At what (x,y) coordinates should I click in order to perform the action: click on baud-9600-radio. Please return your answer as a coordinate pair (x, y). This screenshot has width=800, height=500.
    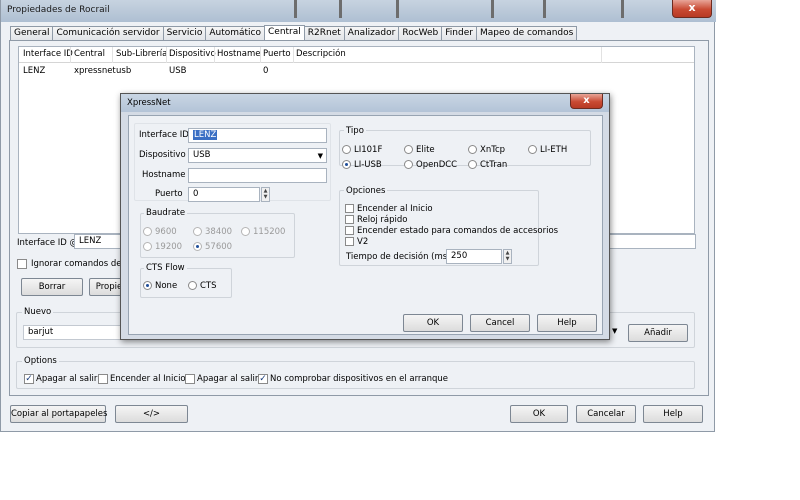
    Looking at the image, I should click on (147, 231).